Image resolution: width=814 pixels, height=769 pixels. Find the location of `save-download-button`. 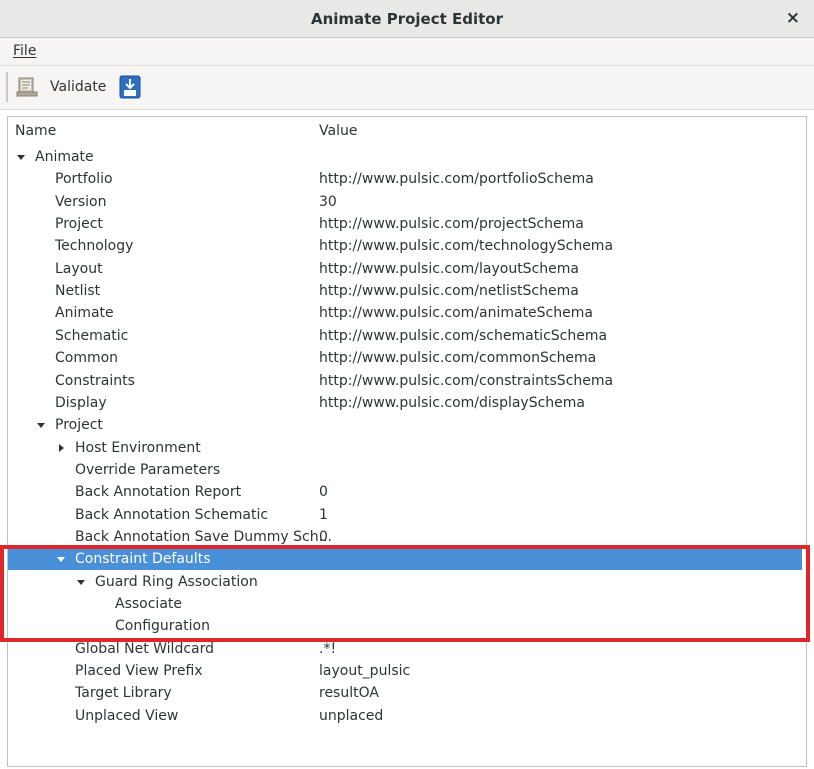

save-download-button is located at coordinates (130, 87).